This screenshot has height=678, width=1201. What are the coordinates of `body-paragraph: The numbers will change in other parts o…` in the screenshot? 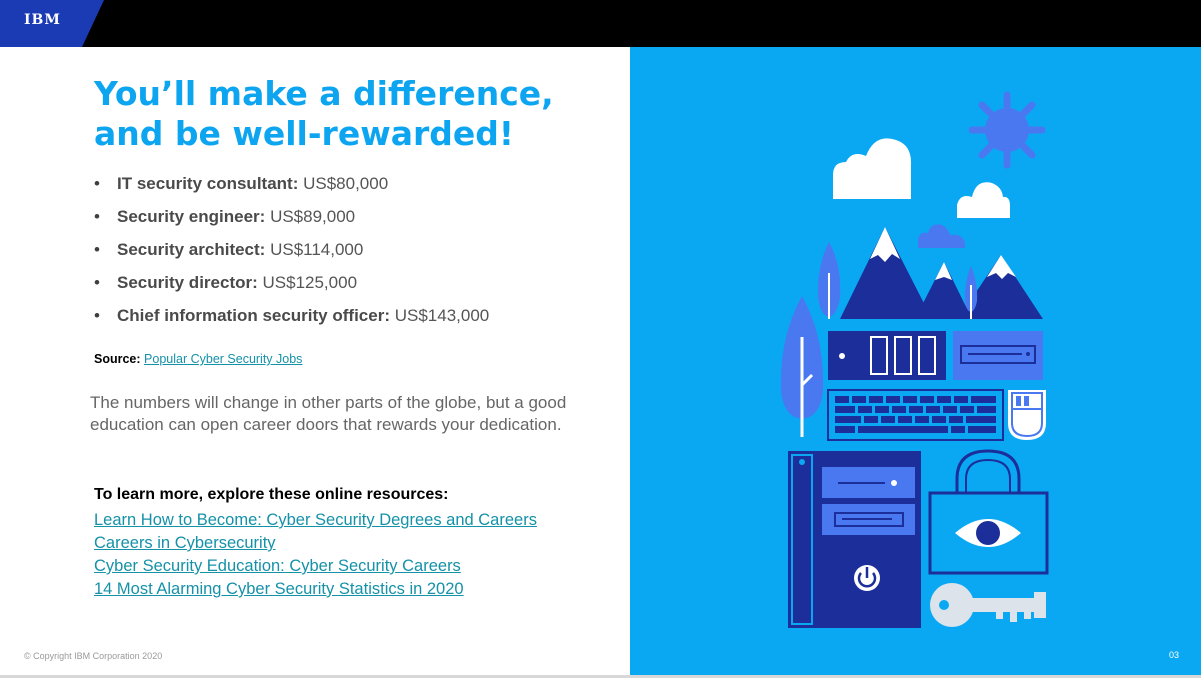 It's located at (328, 413).